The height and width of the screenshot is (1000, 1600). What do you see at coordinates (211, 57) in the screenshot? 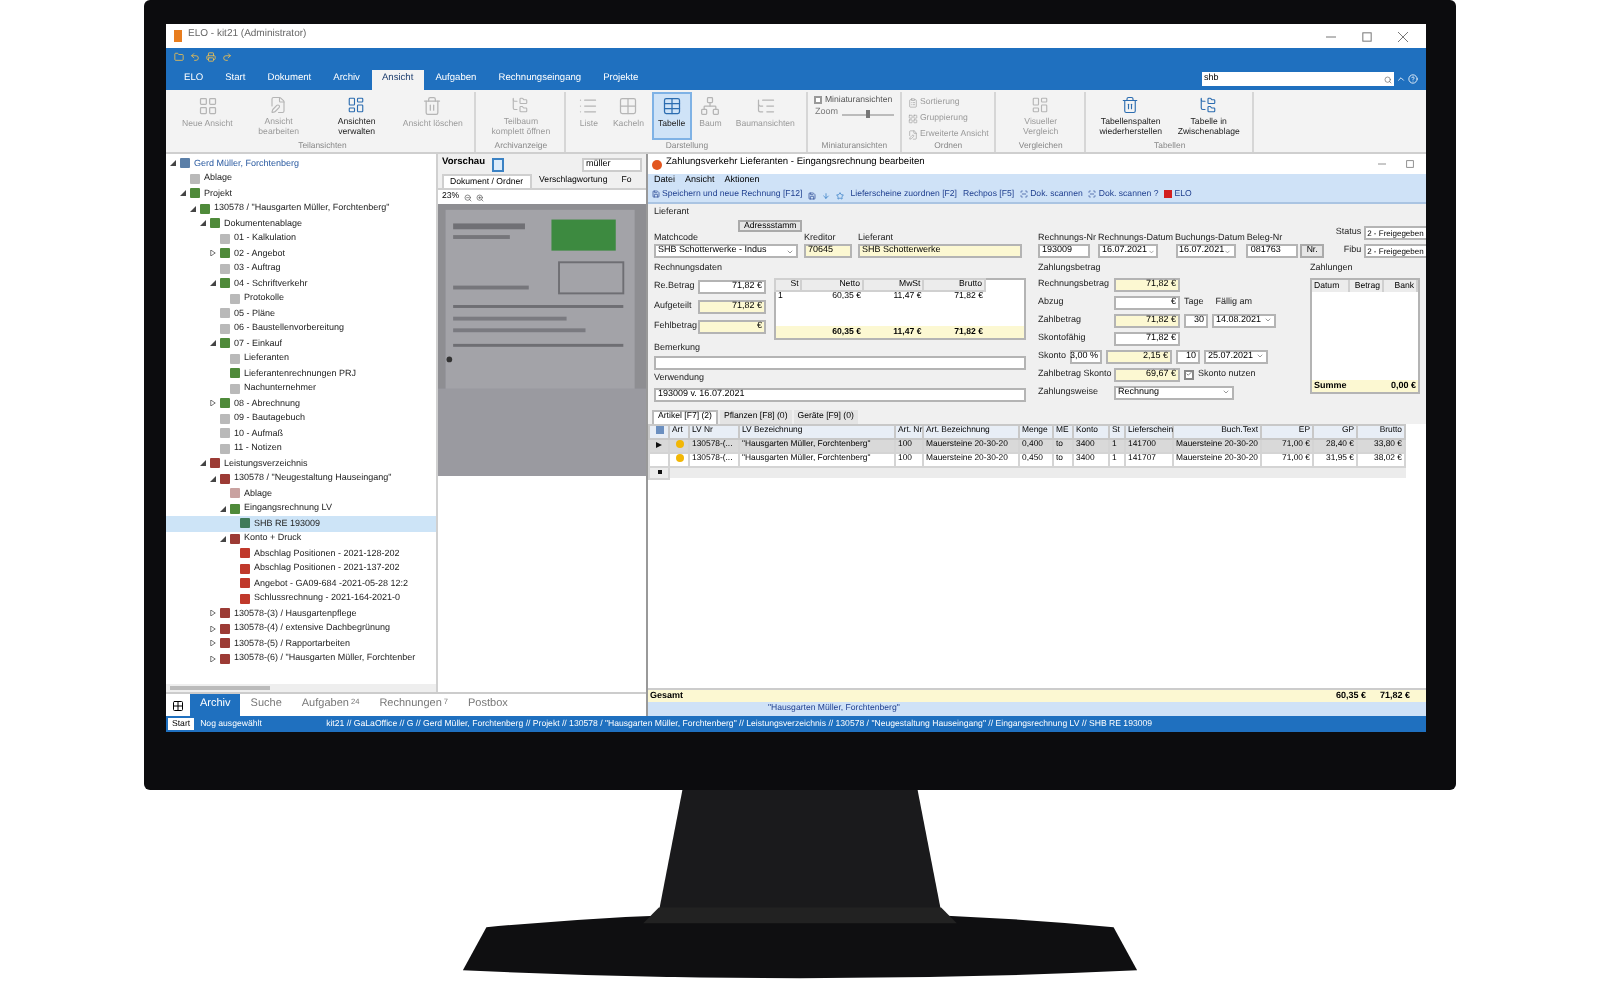
I see `printer-icon` at bounding box center [211, 57].